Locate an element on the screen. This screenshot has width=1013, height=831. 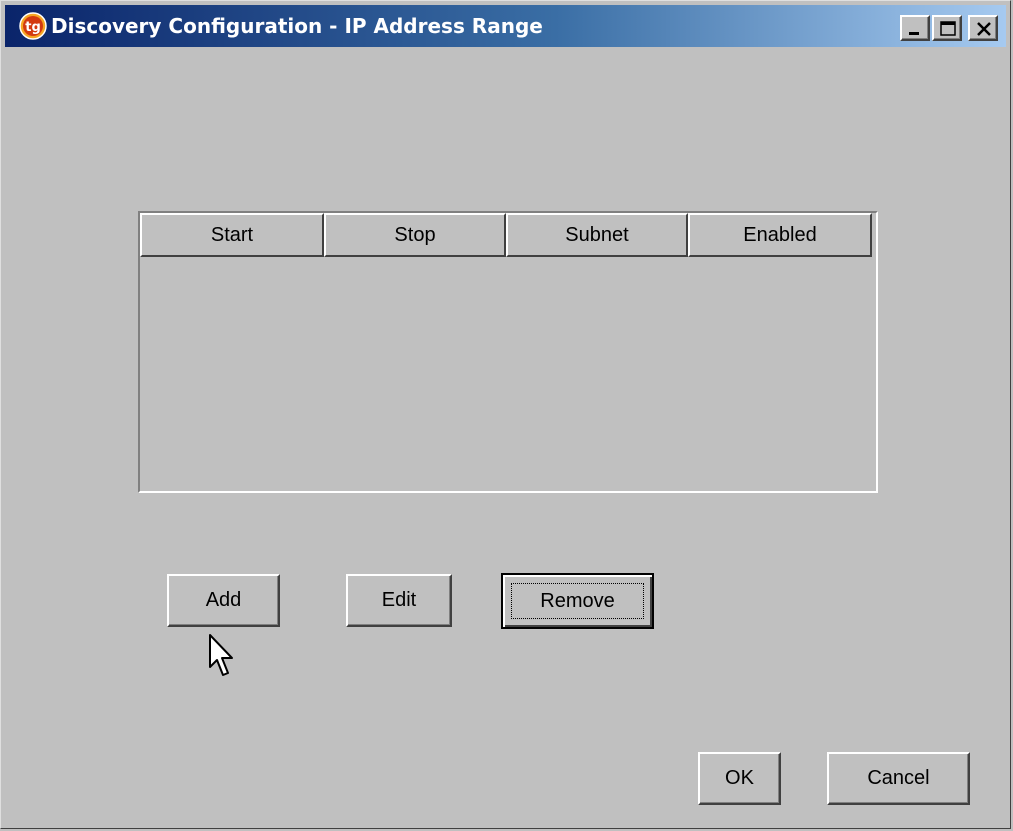
remove-button-label: Remove is located at coordinates (577, 600).